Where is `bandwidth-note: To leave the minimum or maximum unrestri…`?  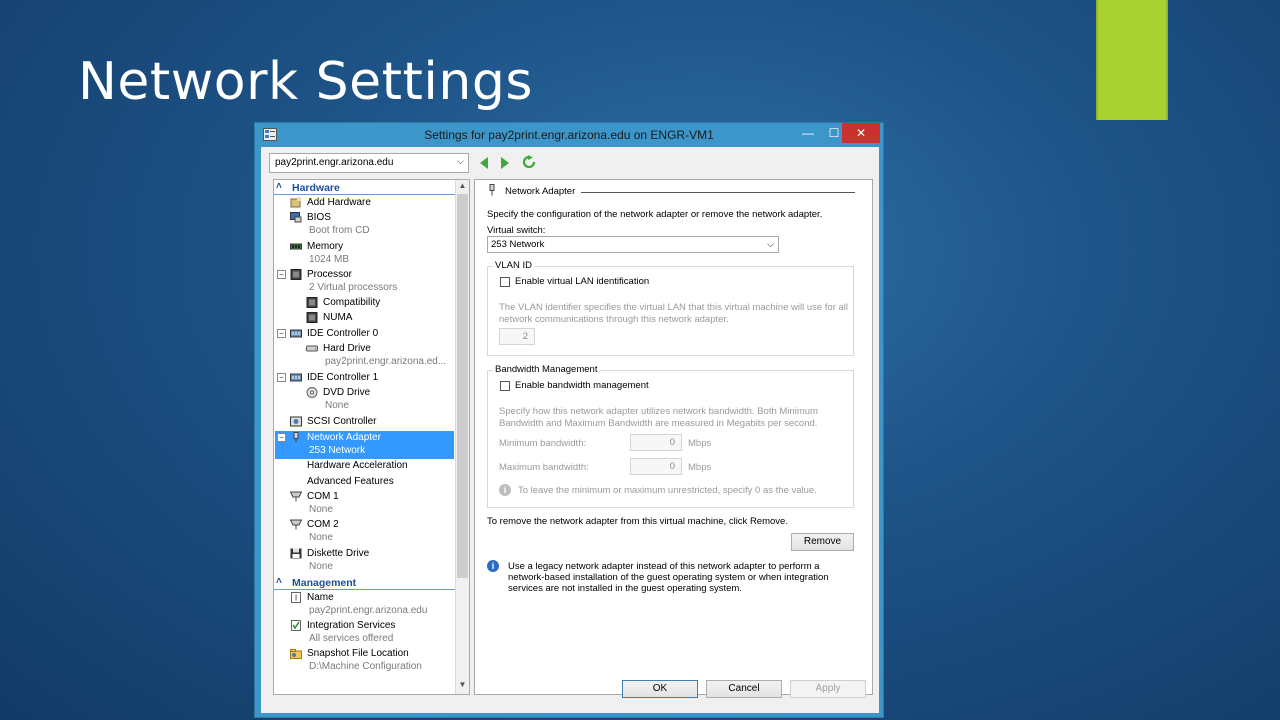 bandwidth-note: To leave the minimum or maximum unrestri… is located at coordinates (667, 490).